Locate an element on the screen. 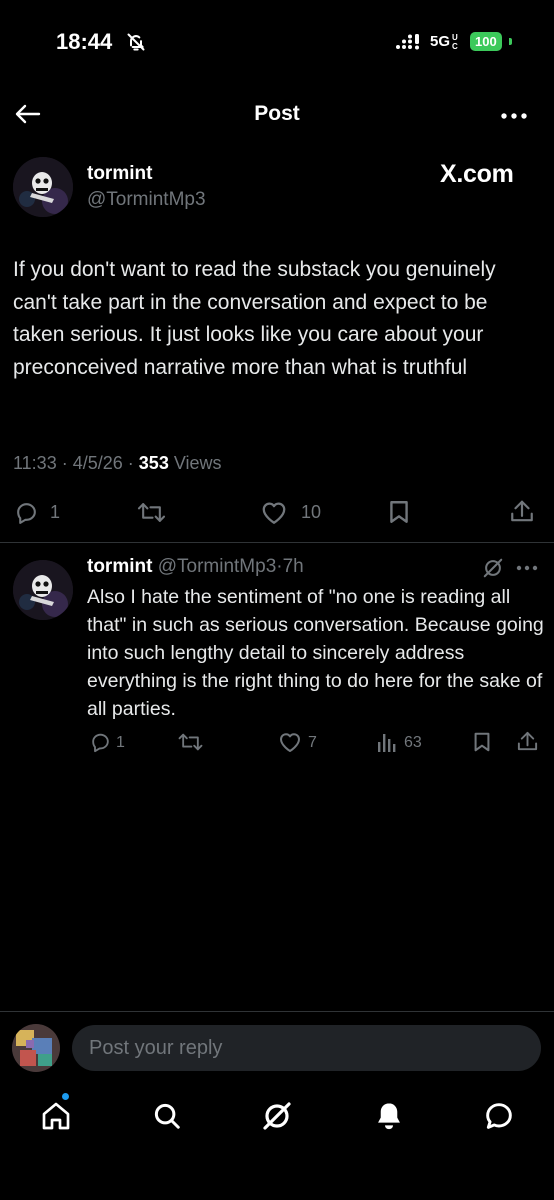 This screenshot has height=1200, width=554. views-label: Views is located at coordinates (197, 463).